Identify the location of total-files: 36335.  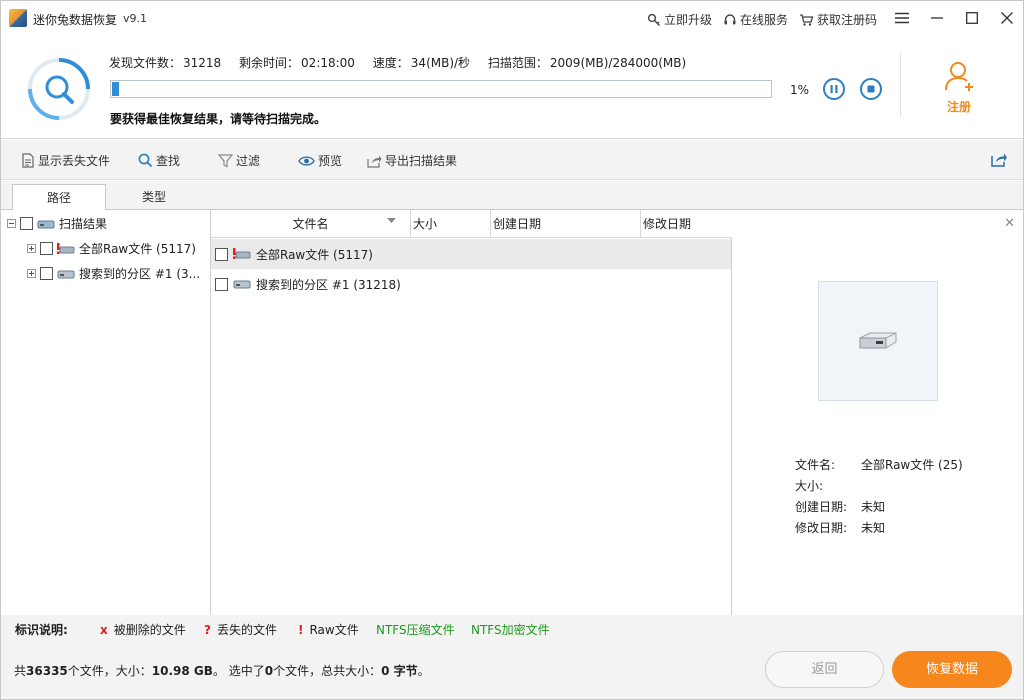
(47, 671).